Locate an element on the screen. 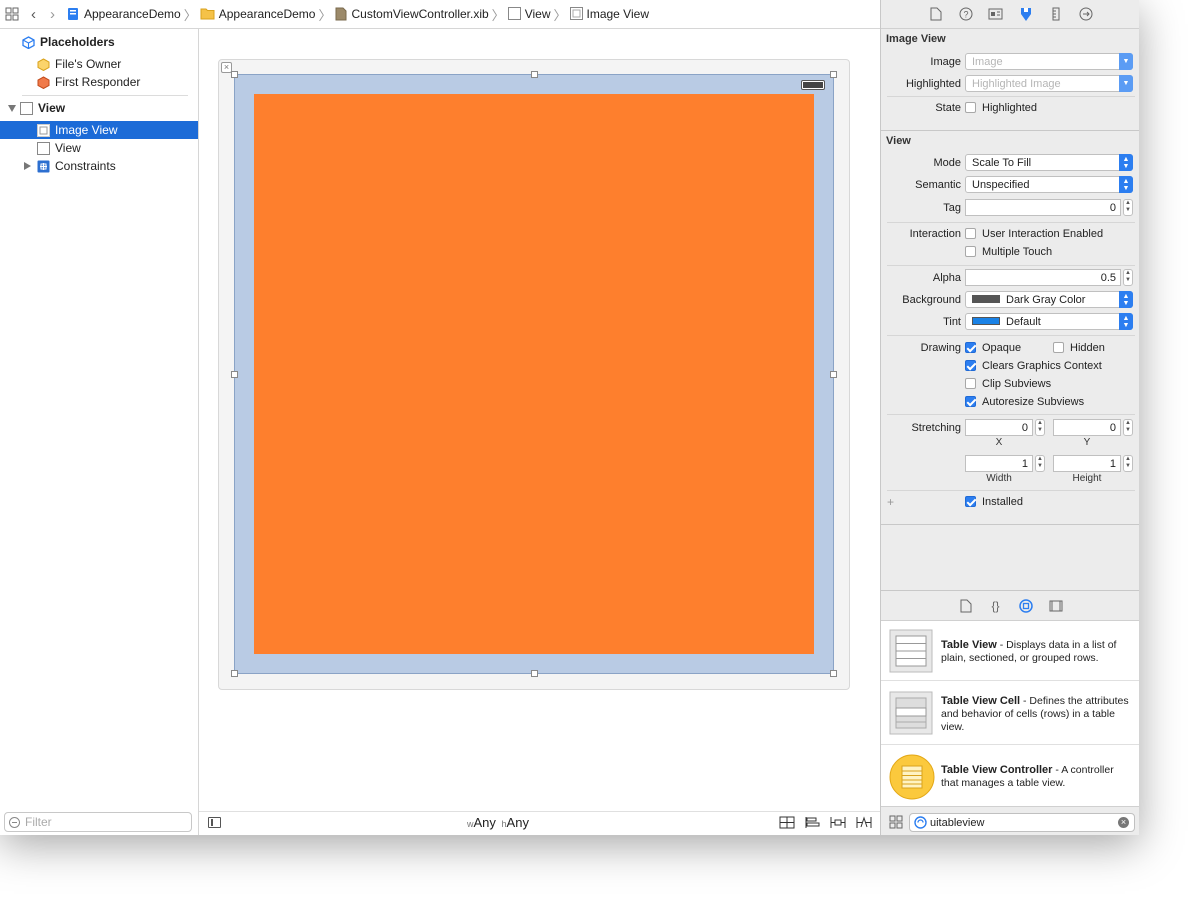  stretch-x-field: 0 is located at coordinates (999, 427).